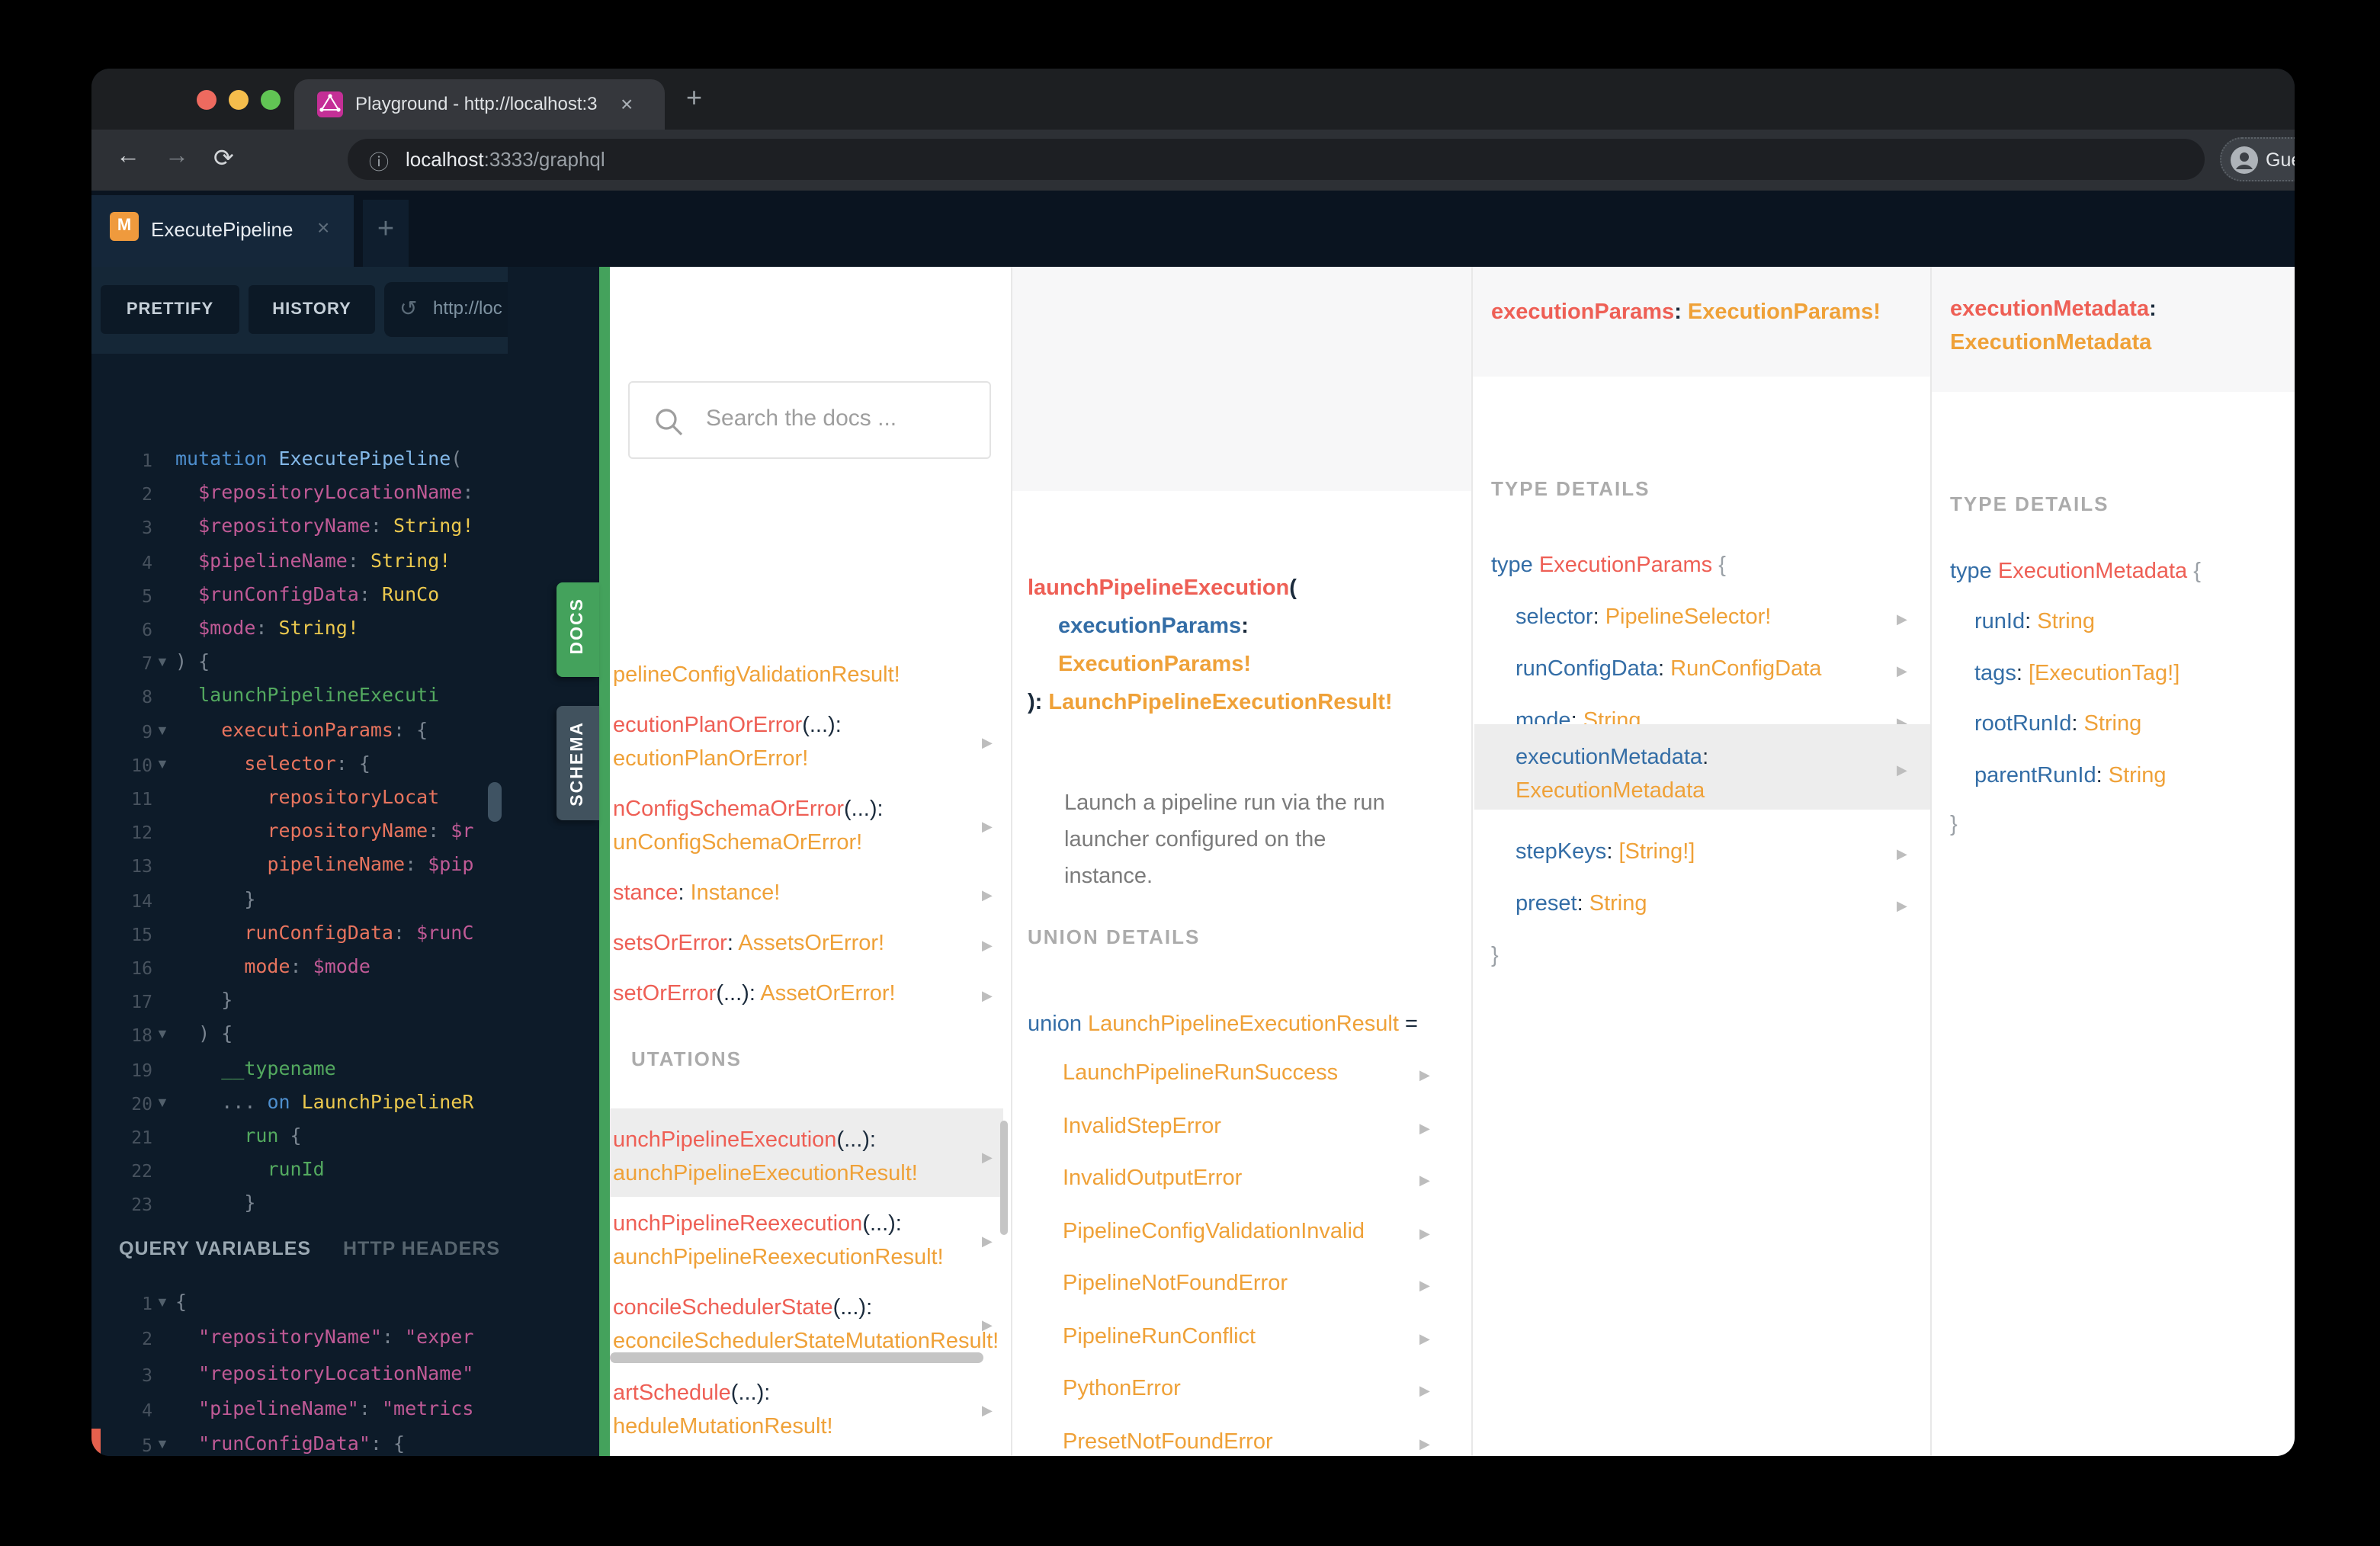  What do you see at coordinates (299, 596) in the screenshot?
I see `code-line: 5 $runConfigData: RunCo` at bounding box center [299, 596].